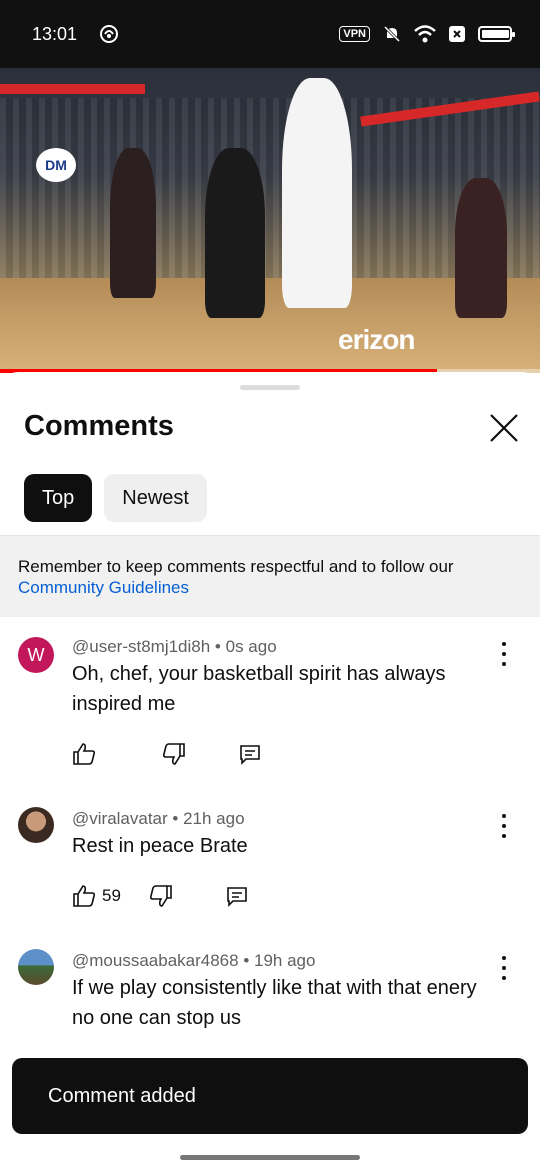  What do you see at coordinates (504, 428) in the screenshot?
I see `close-icon` at bounding box center [504, 428].